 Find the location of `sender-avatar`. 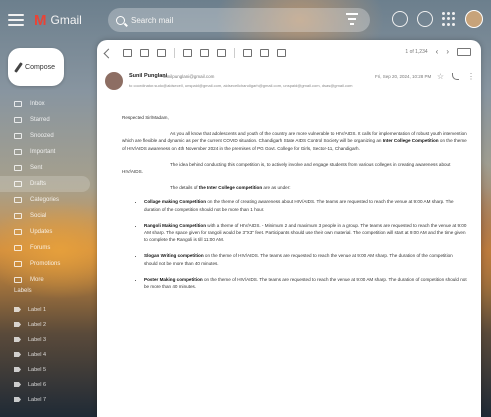

sender-avatar is located at coordinates (114, 81).